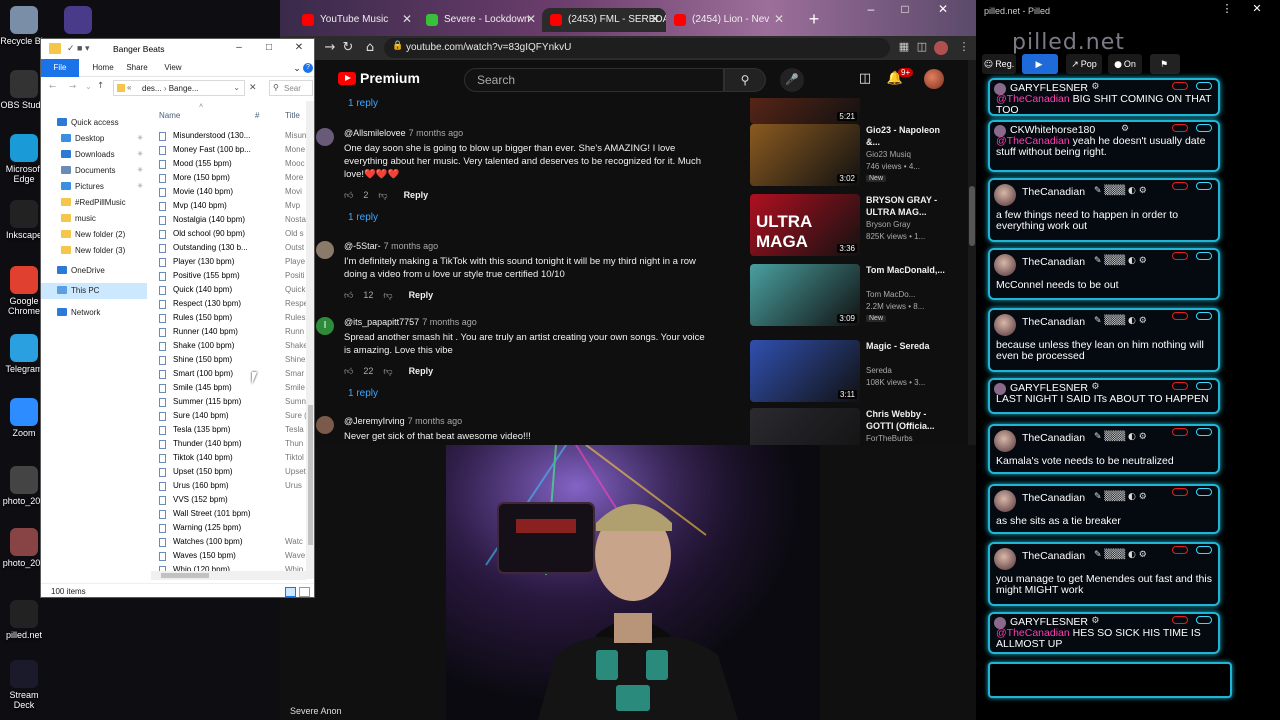  I want to click on file-row: Upset (150 bpm) Upset, so click(228, 472).